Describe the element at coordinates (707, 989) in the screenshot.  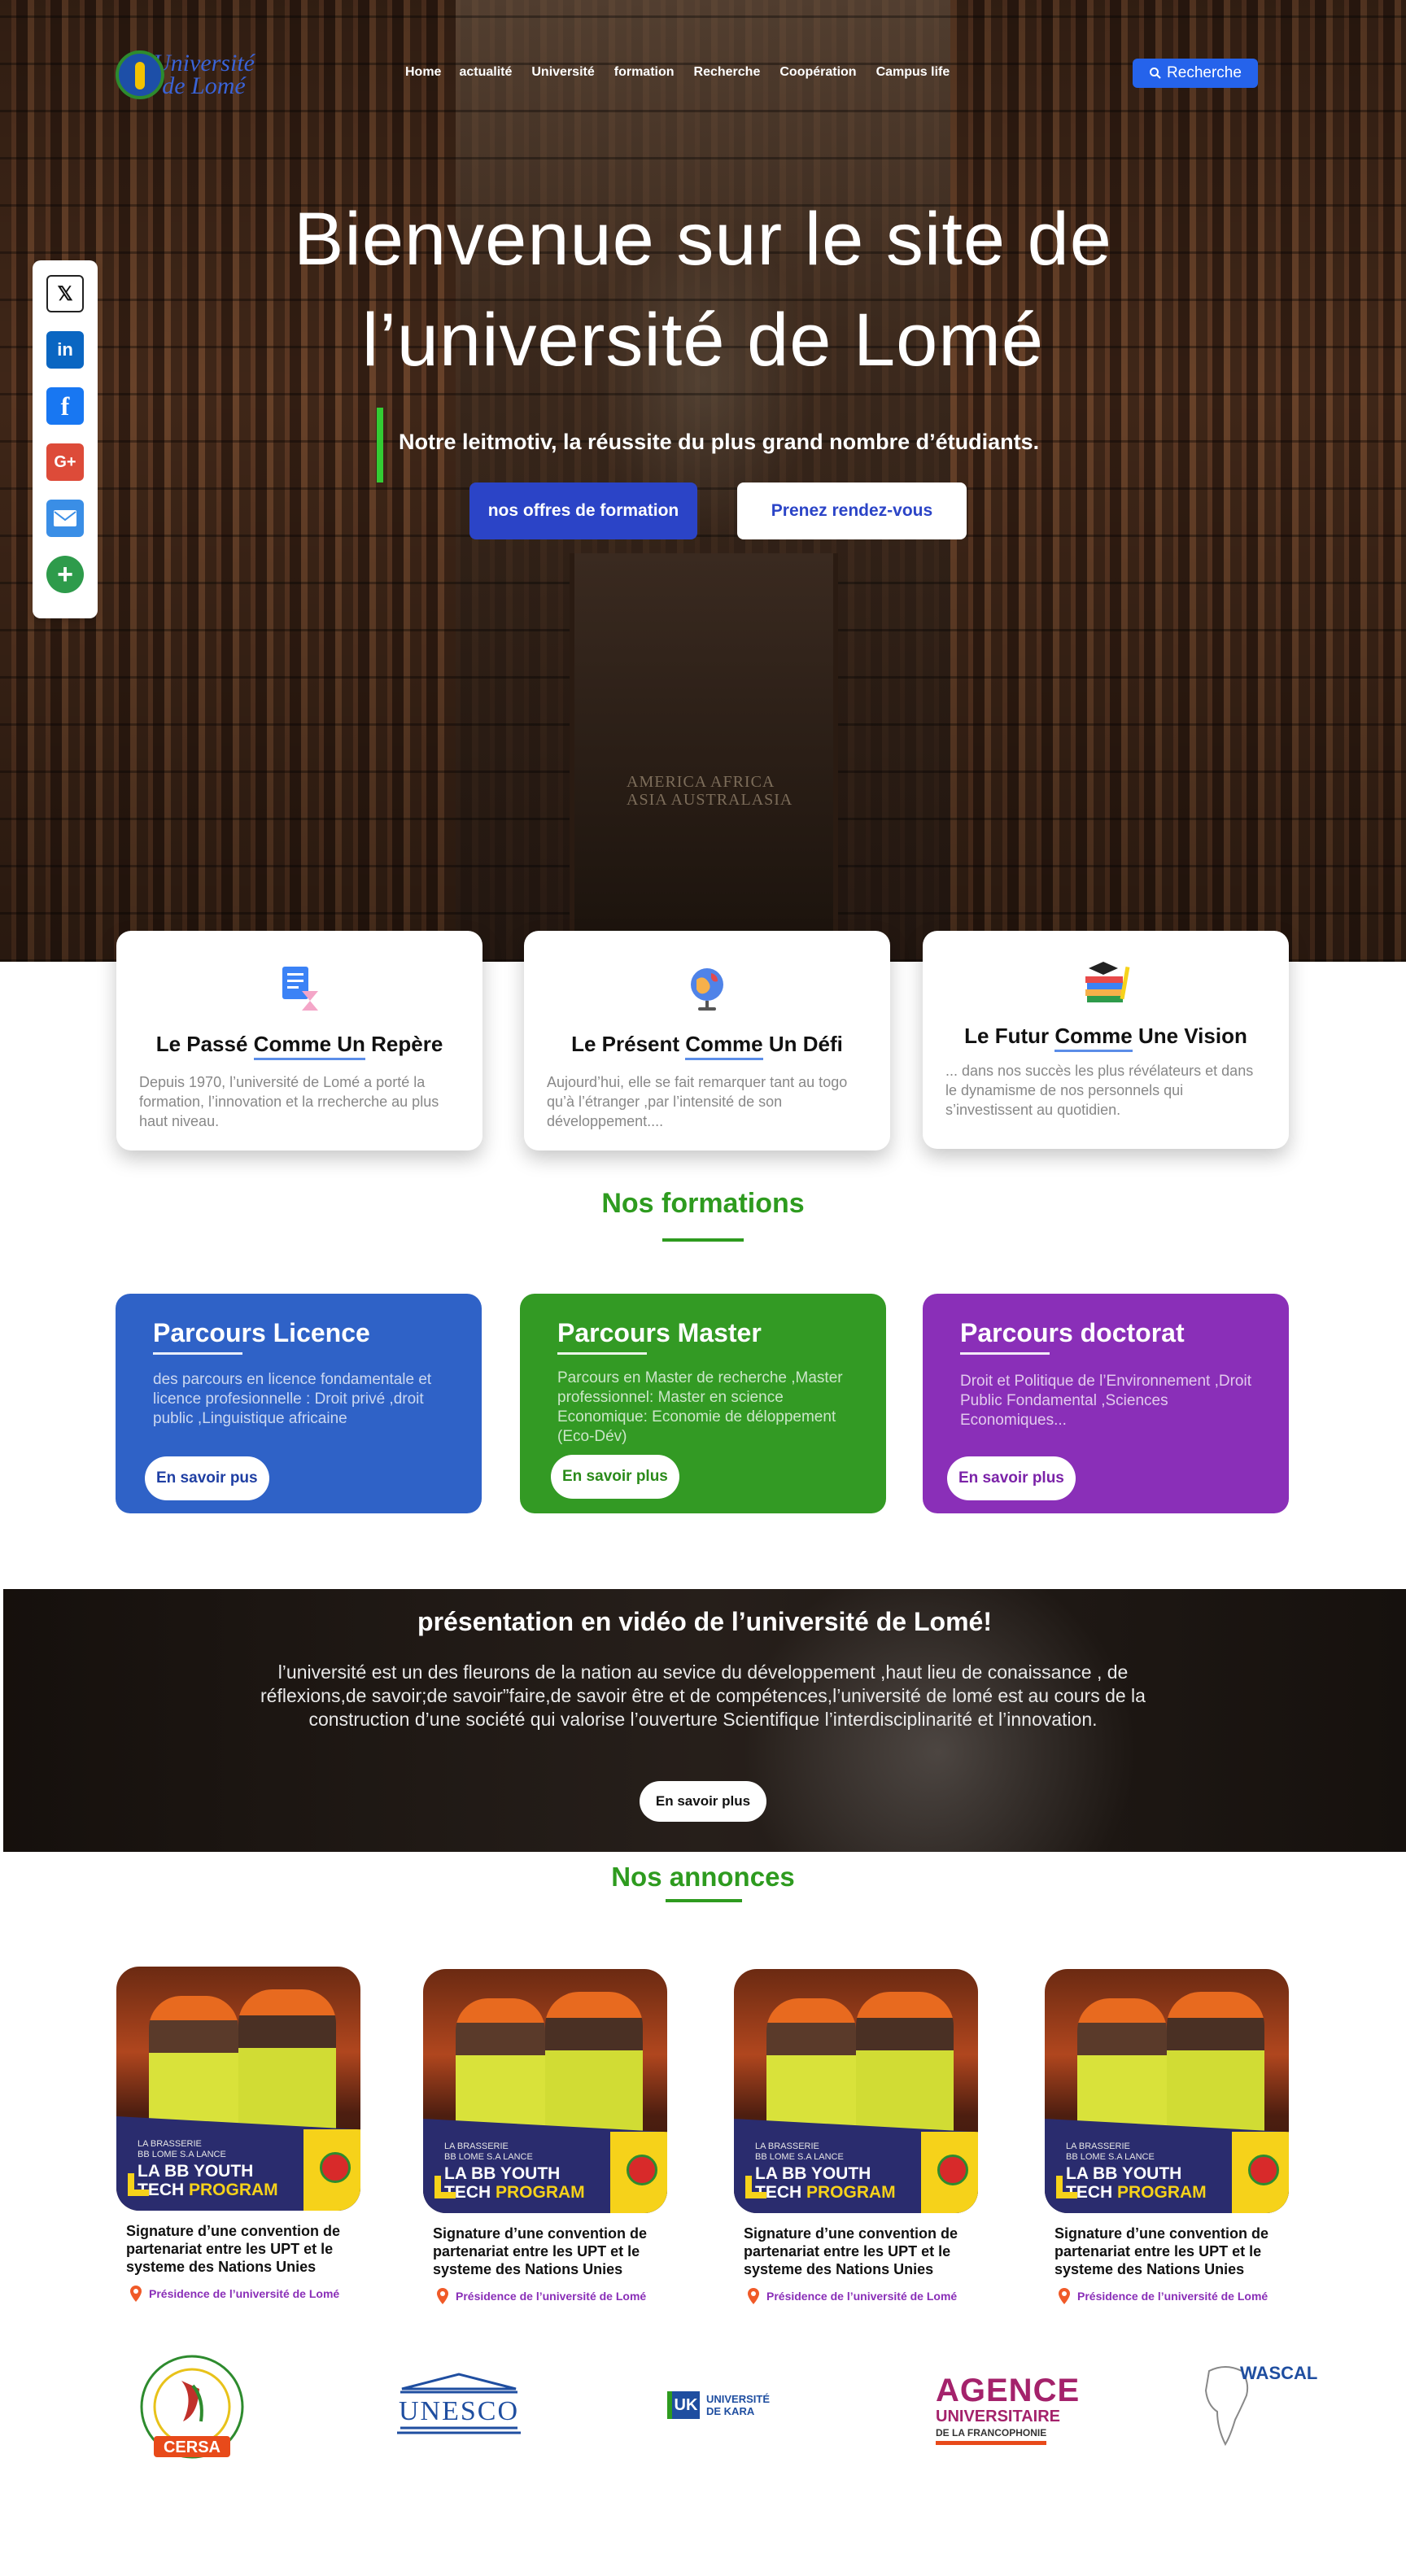
I see `globe-icon` at that location.